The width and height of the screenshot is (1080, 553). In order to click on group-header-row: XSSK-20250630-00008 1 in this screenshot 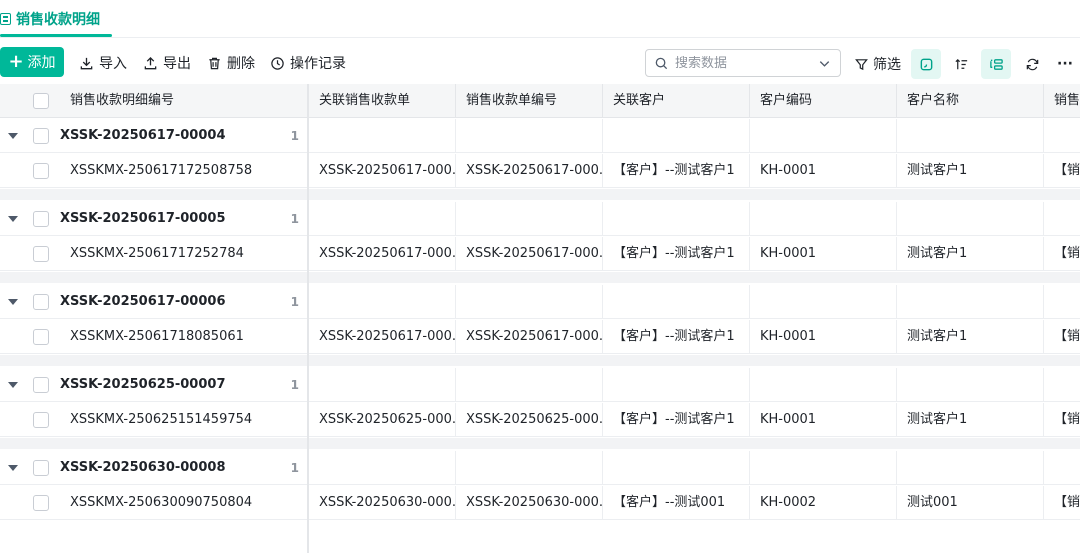, I will do `click(540, 468)`.